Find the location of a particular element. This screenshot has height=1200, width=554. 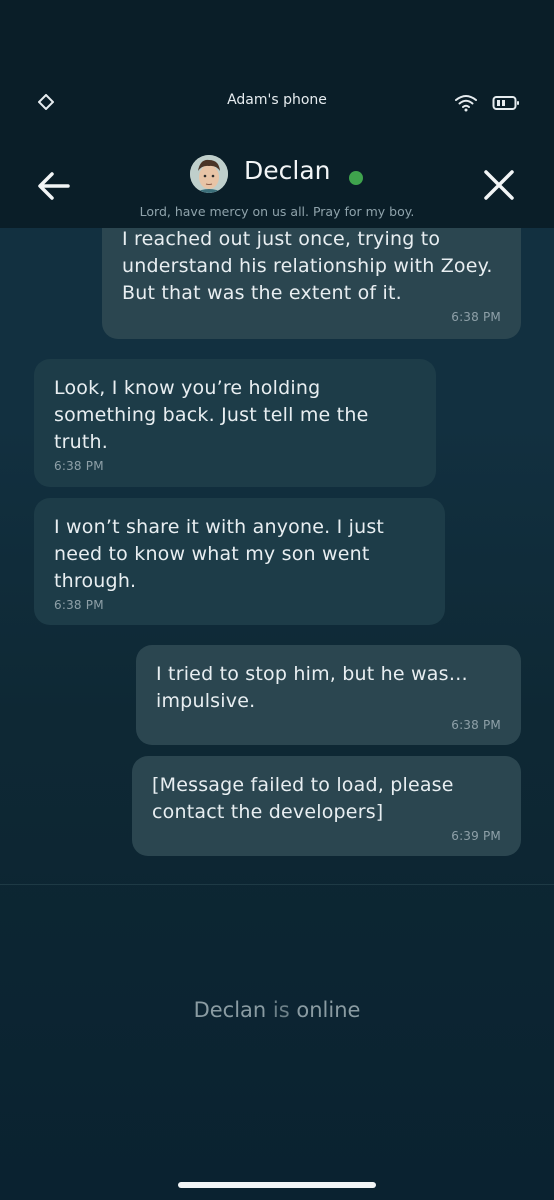

presence-name: Declan is located at coordinates (230, 1010).